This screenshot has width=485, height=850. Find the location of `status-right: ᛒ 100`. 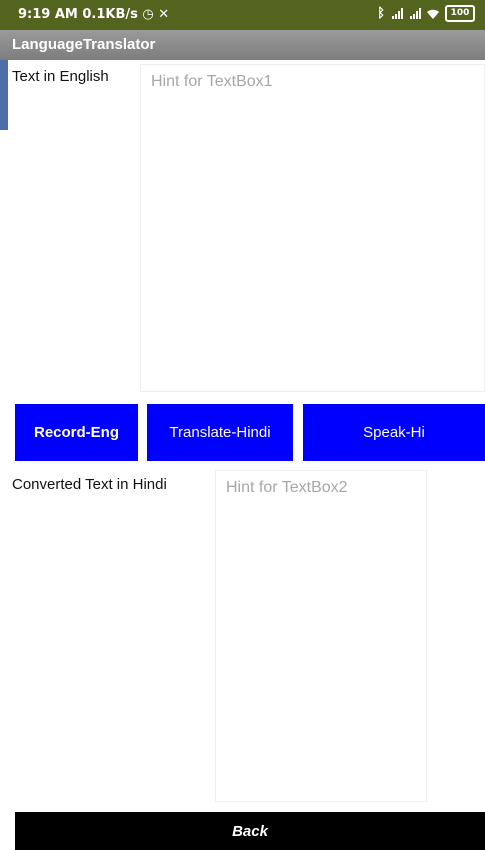

status-right: ᛒ 100 is located at coordinates (426, 13).